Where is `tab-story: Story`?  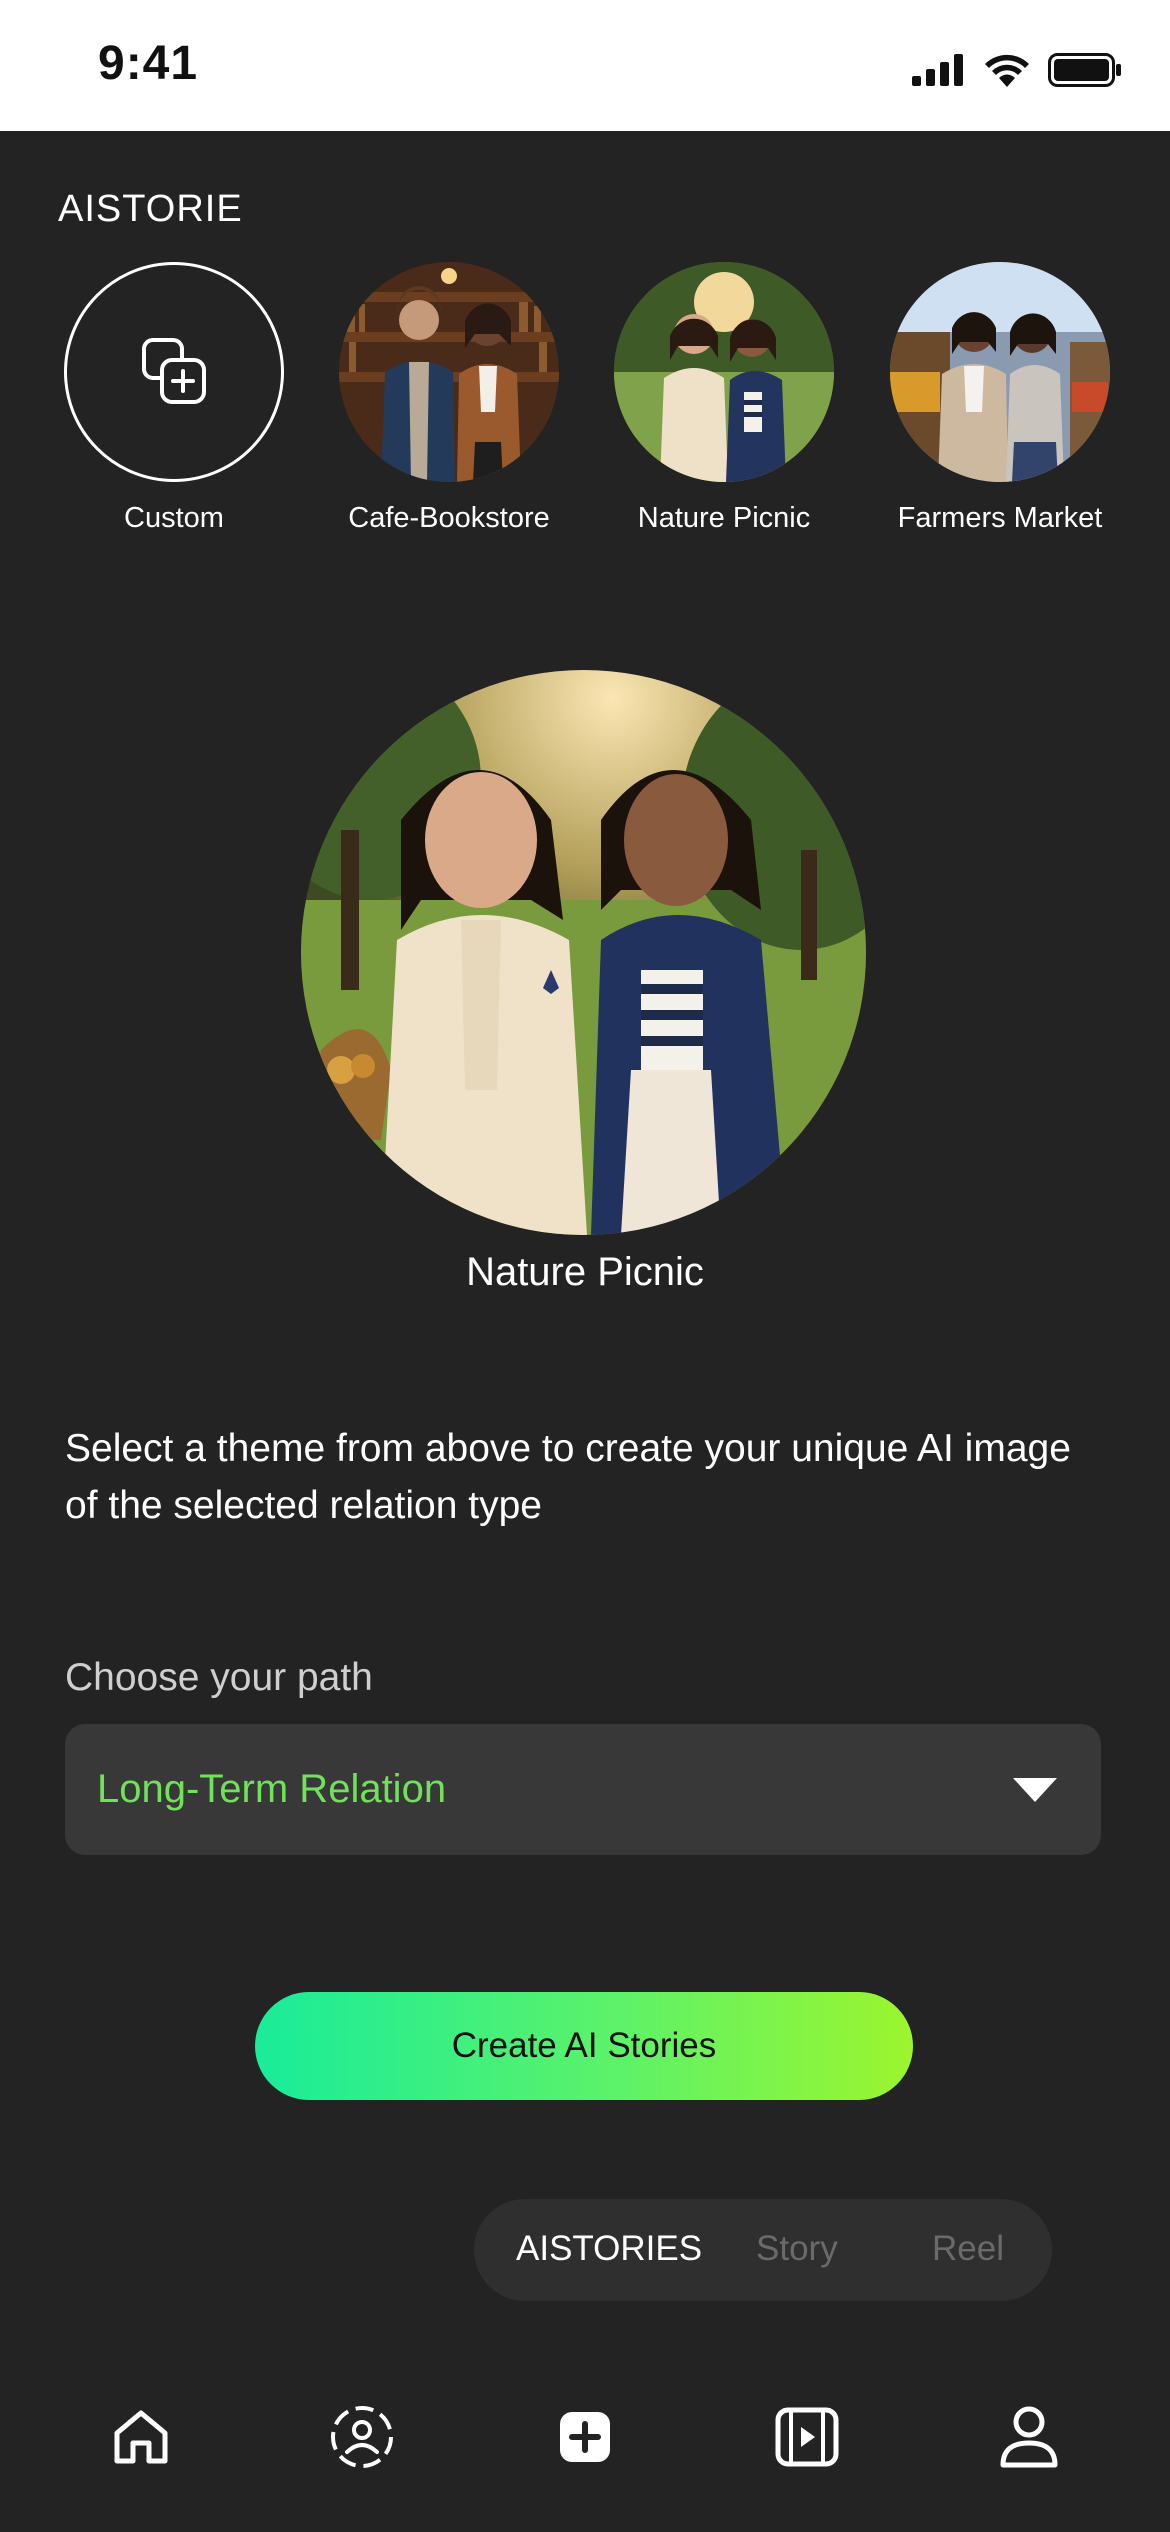
tab-story: Story is located at coordinates (797, 2249).